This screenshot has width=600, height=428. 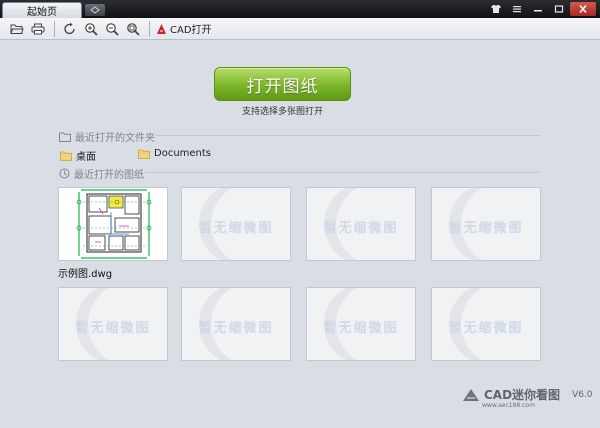 I want to click on floor-plan-preview, so click(x=114, y=224).